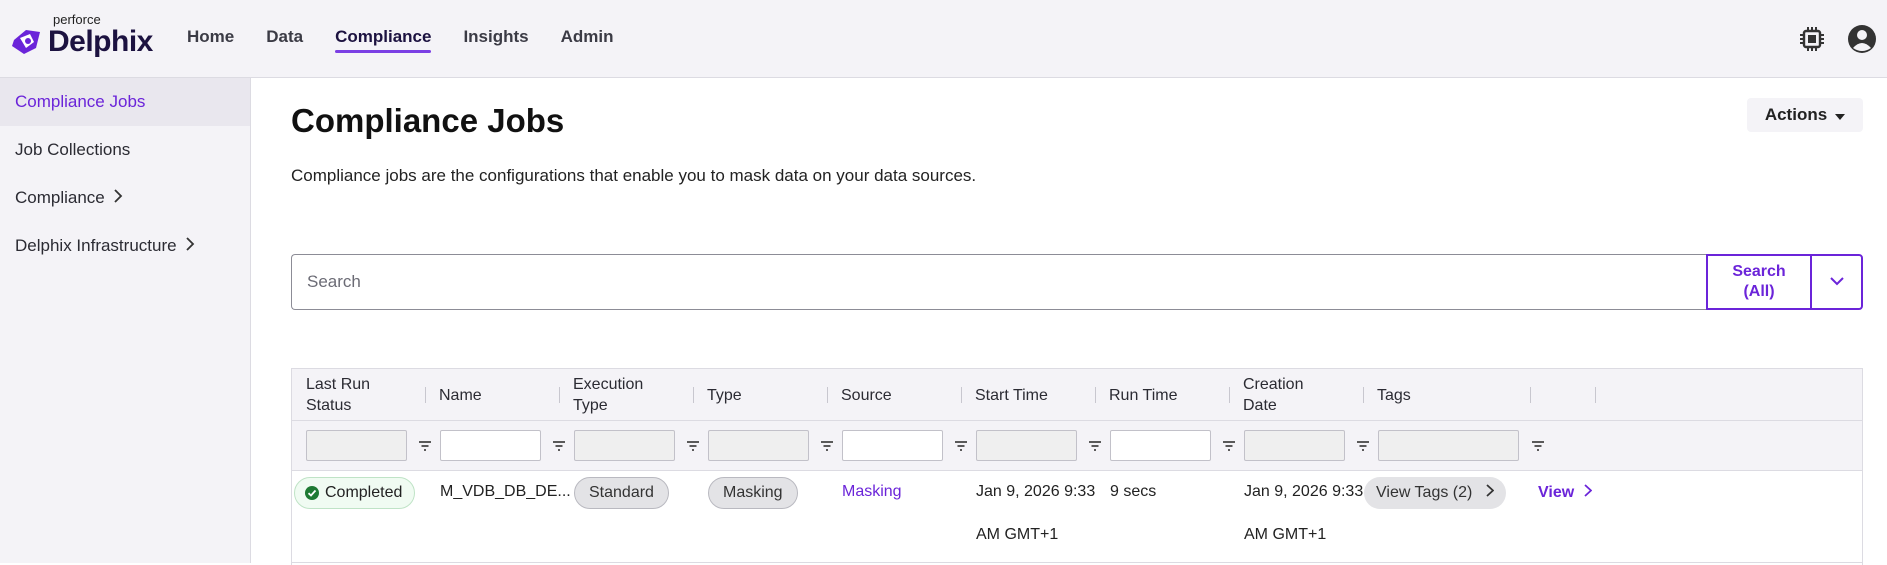 The width and height of the screenshot is (1887, 565). Describe the element at coordinates (998, 282) in the screenshot. I see `search-input` at that location.